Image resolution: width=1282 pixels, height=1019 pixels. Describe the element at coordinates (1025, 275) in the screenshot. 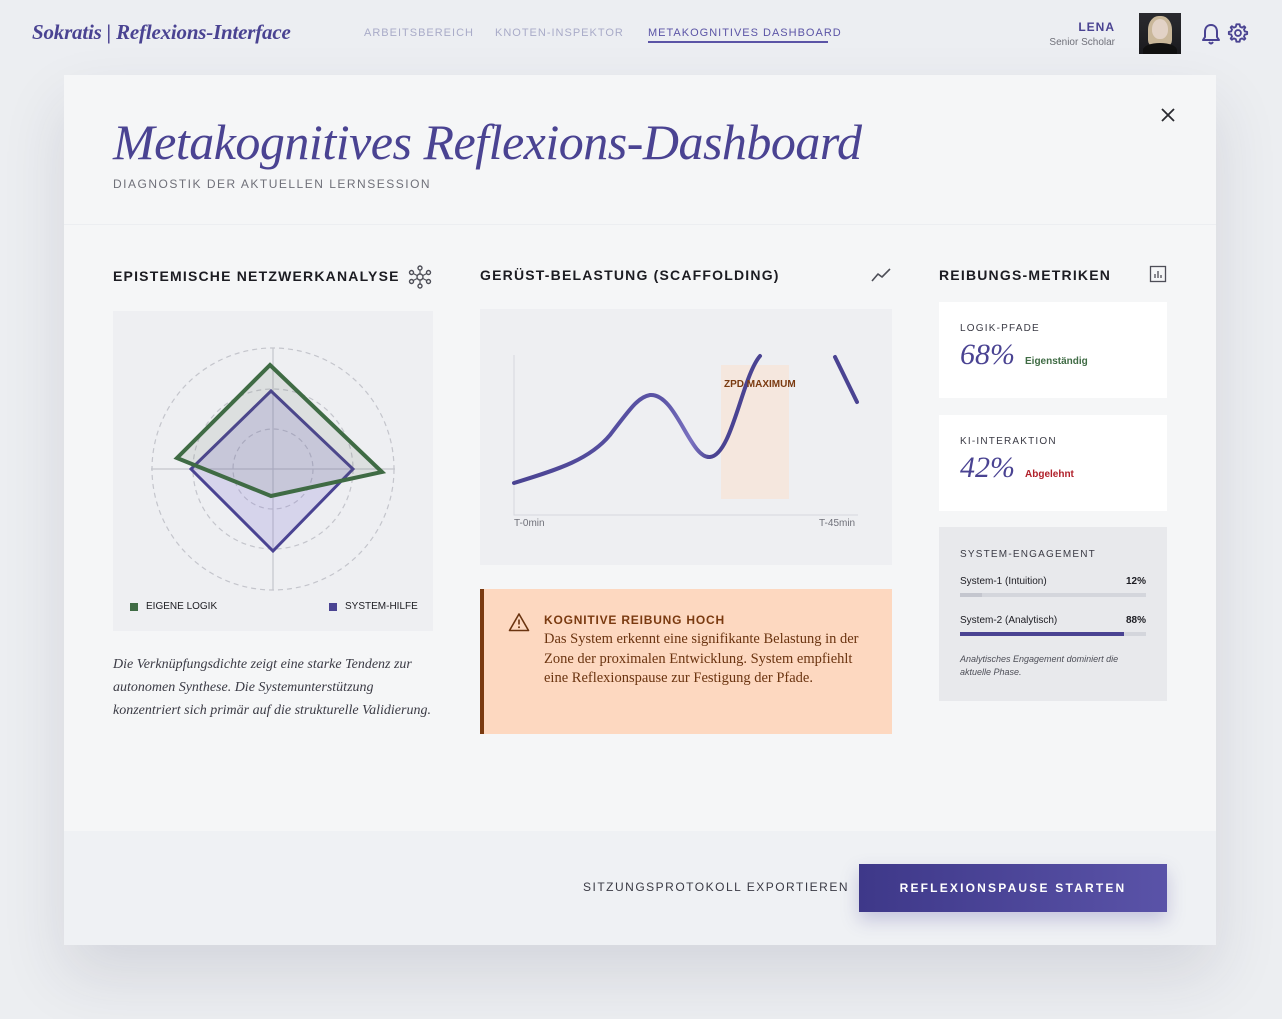

I see `metrics-section-title: REIBUNGS-METRIKEN` at that location.